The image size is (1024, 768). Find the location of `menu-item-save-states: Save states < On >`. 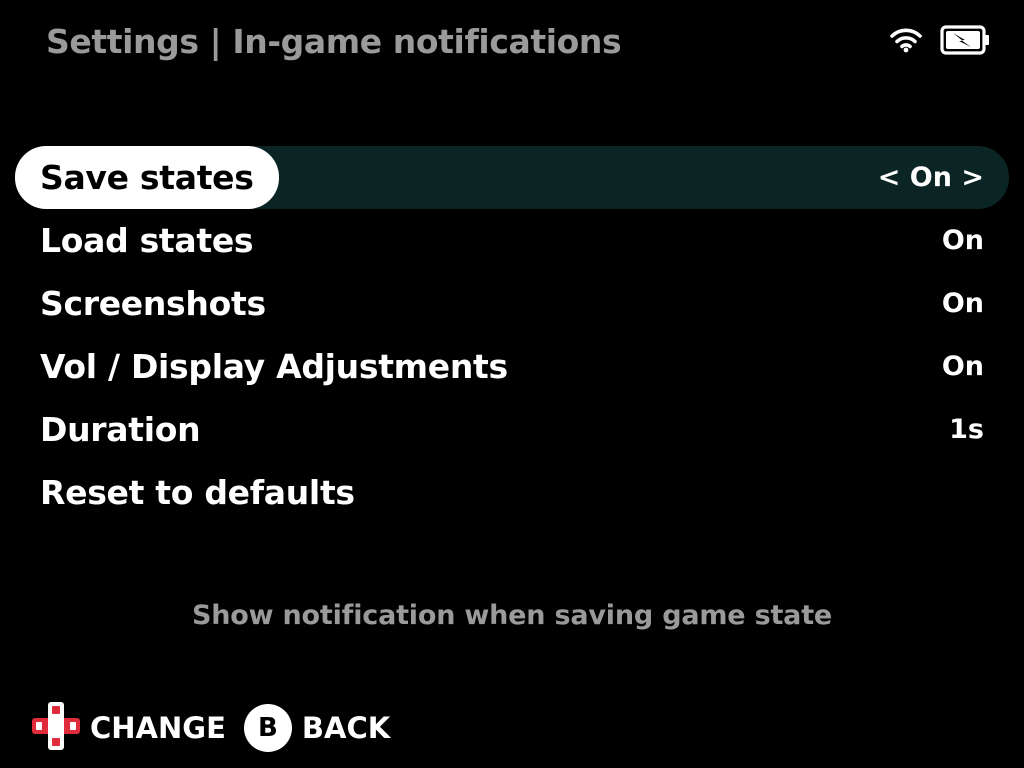

menu-item-save-states: Save states < On > is located at coordinates (512, 177).